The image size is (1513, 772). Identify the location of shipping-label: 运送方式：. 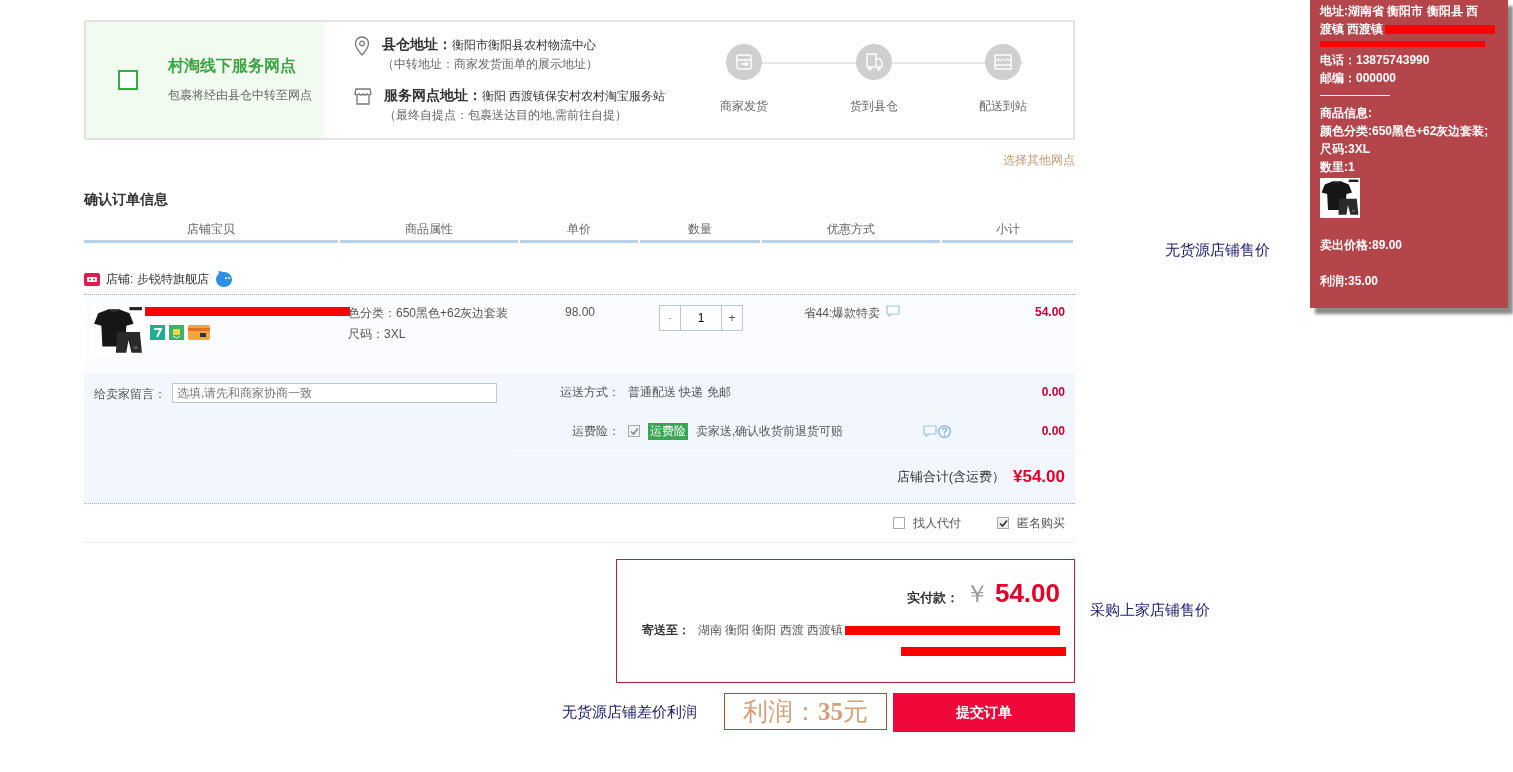
(589, 392).